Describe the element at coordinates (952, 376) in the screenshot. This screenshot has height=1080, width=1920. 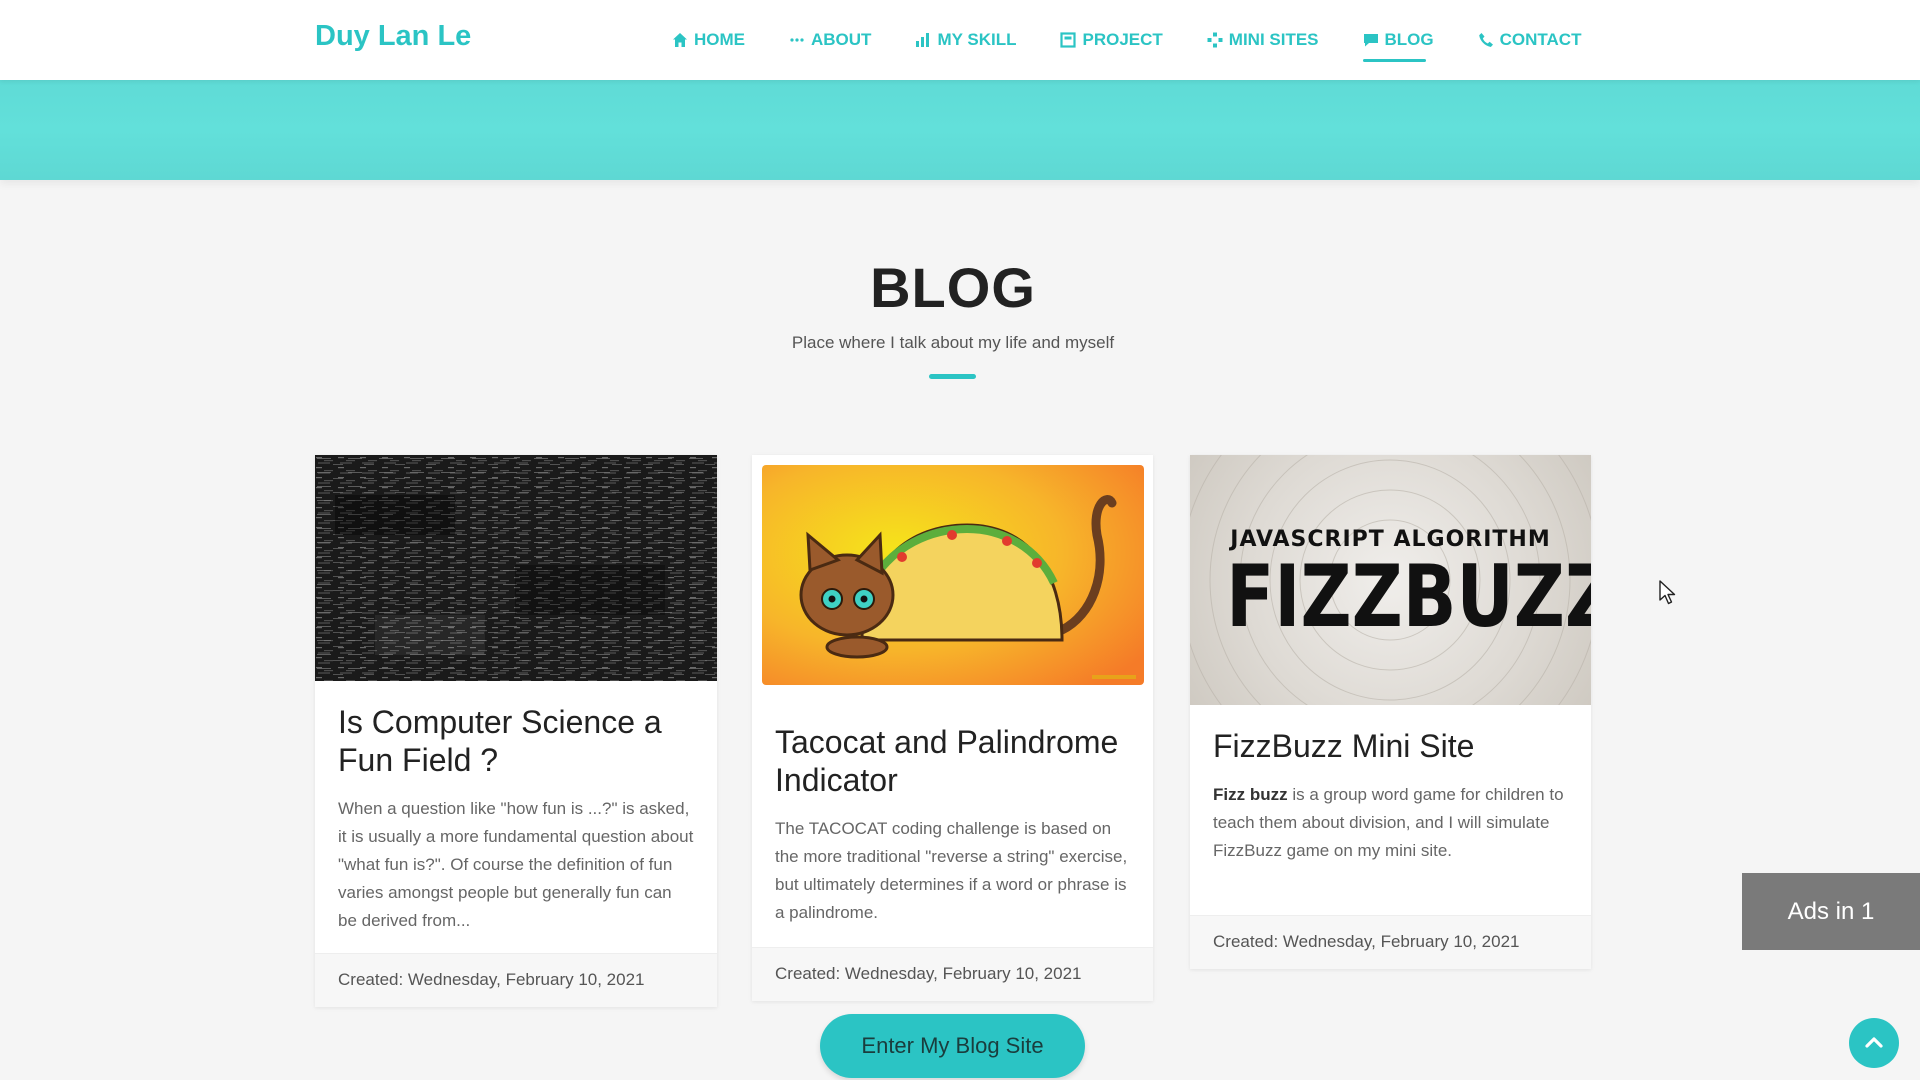
I see `section-divider` at that location.